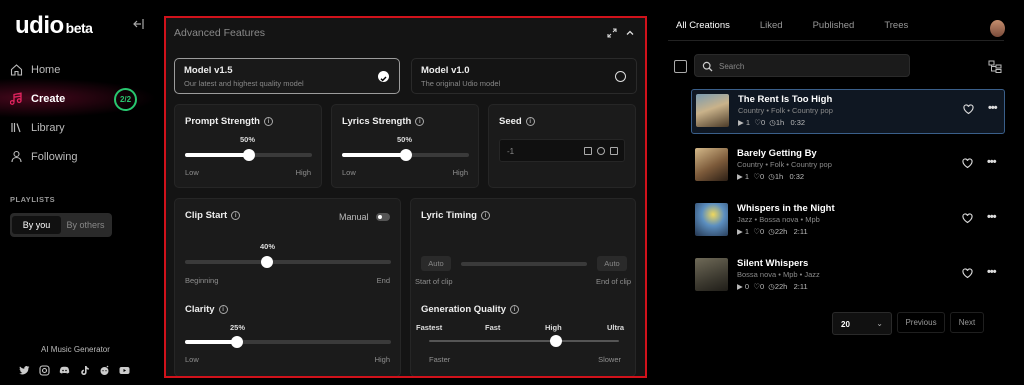 This screenshot has width=1024, height=385. What do you see at coordinates (33, 199) in the screenshot?
I see `playlists-heading: PLAYLISTS` at bounding box center [33, 199].